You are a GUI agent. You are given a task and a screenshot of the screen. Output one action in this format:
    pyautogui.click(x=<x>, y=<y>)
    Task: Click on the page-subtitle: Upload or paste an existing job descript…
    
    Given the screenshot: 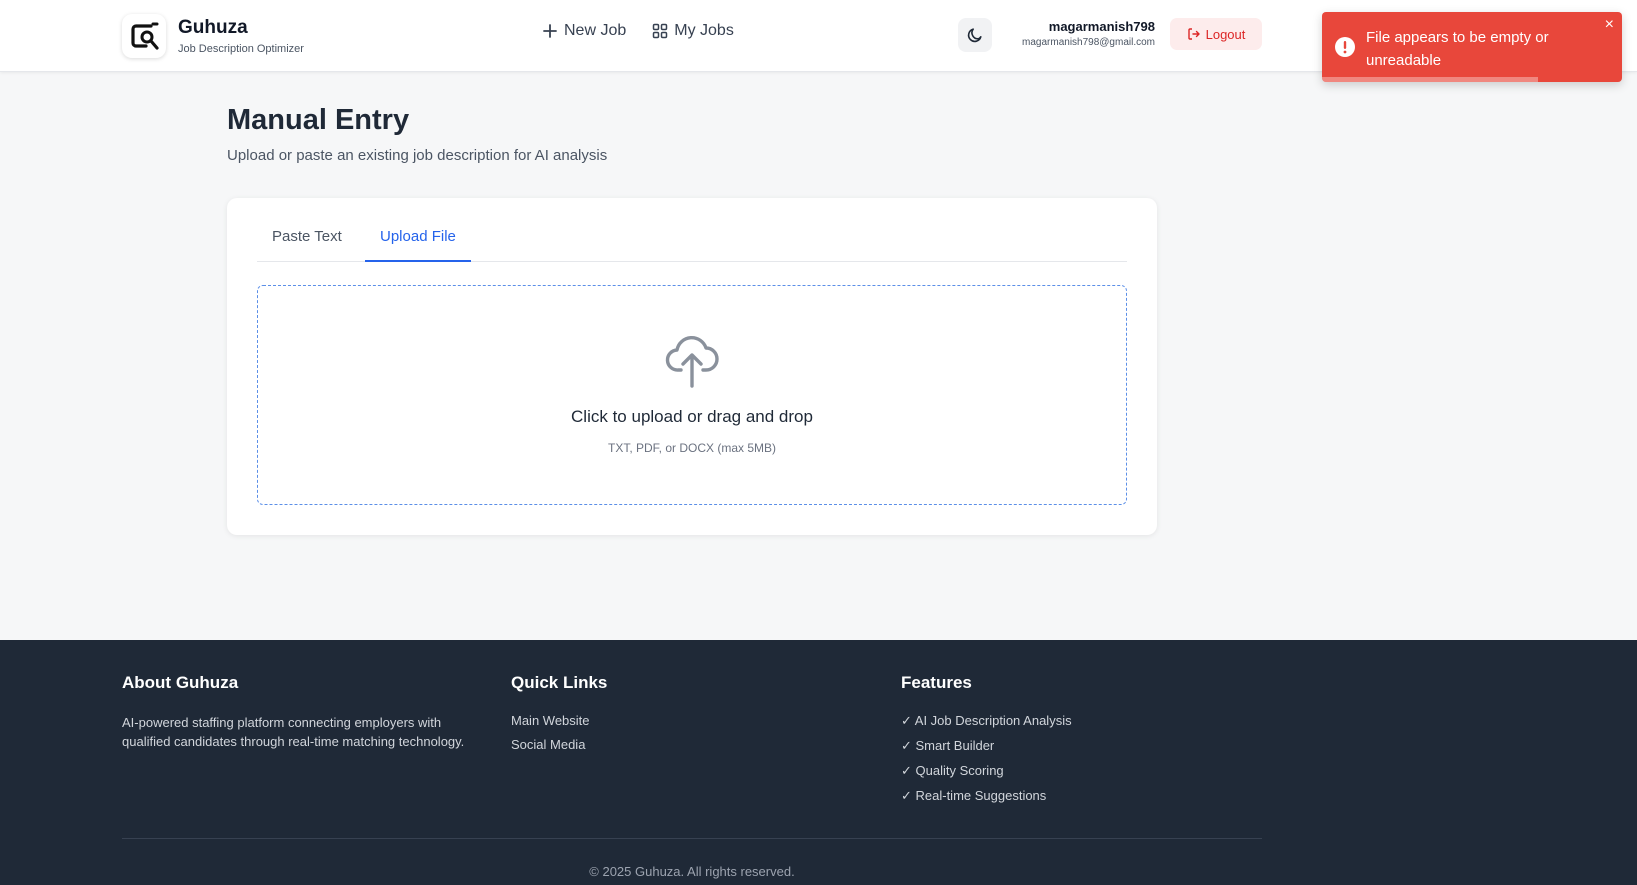 What is the action you would take?
    pyautogui.click(x=417, y=155)
    